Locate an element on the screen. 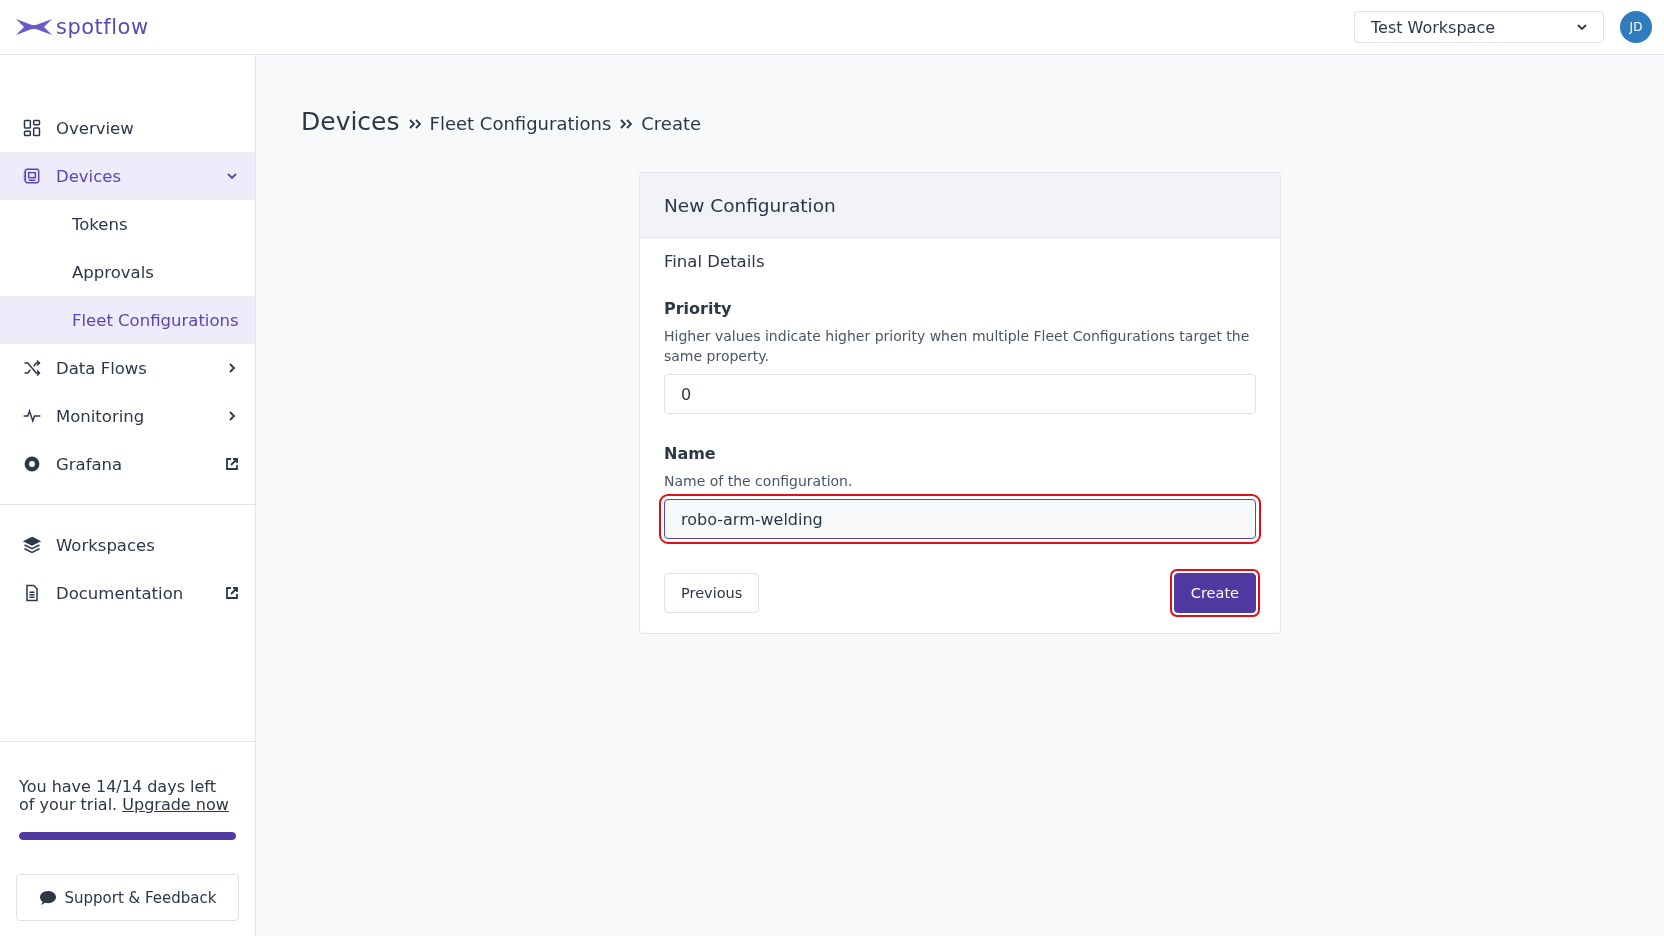 This screenshot has height=936, width=1664. field-help: Higher values indicate higher priority when multiple Fleet Configurations target the same property. is located at coordinates (957, 346).